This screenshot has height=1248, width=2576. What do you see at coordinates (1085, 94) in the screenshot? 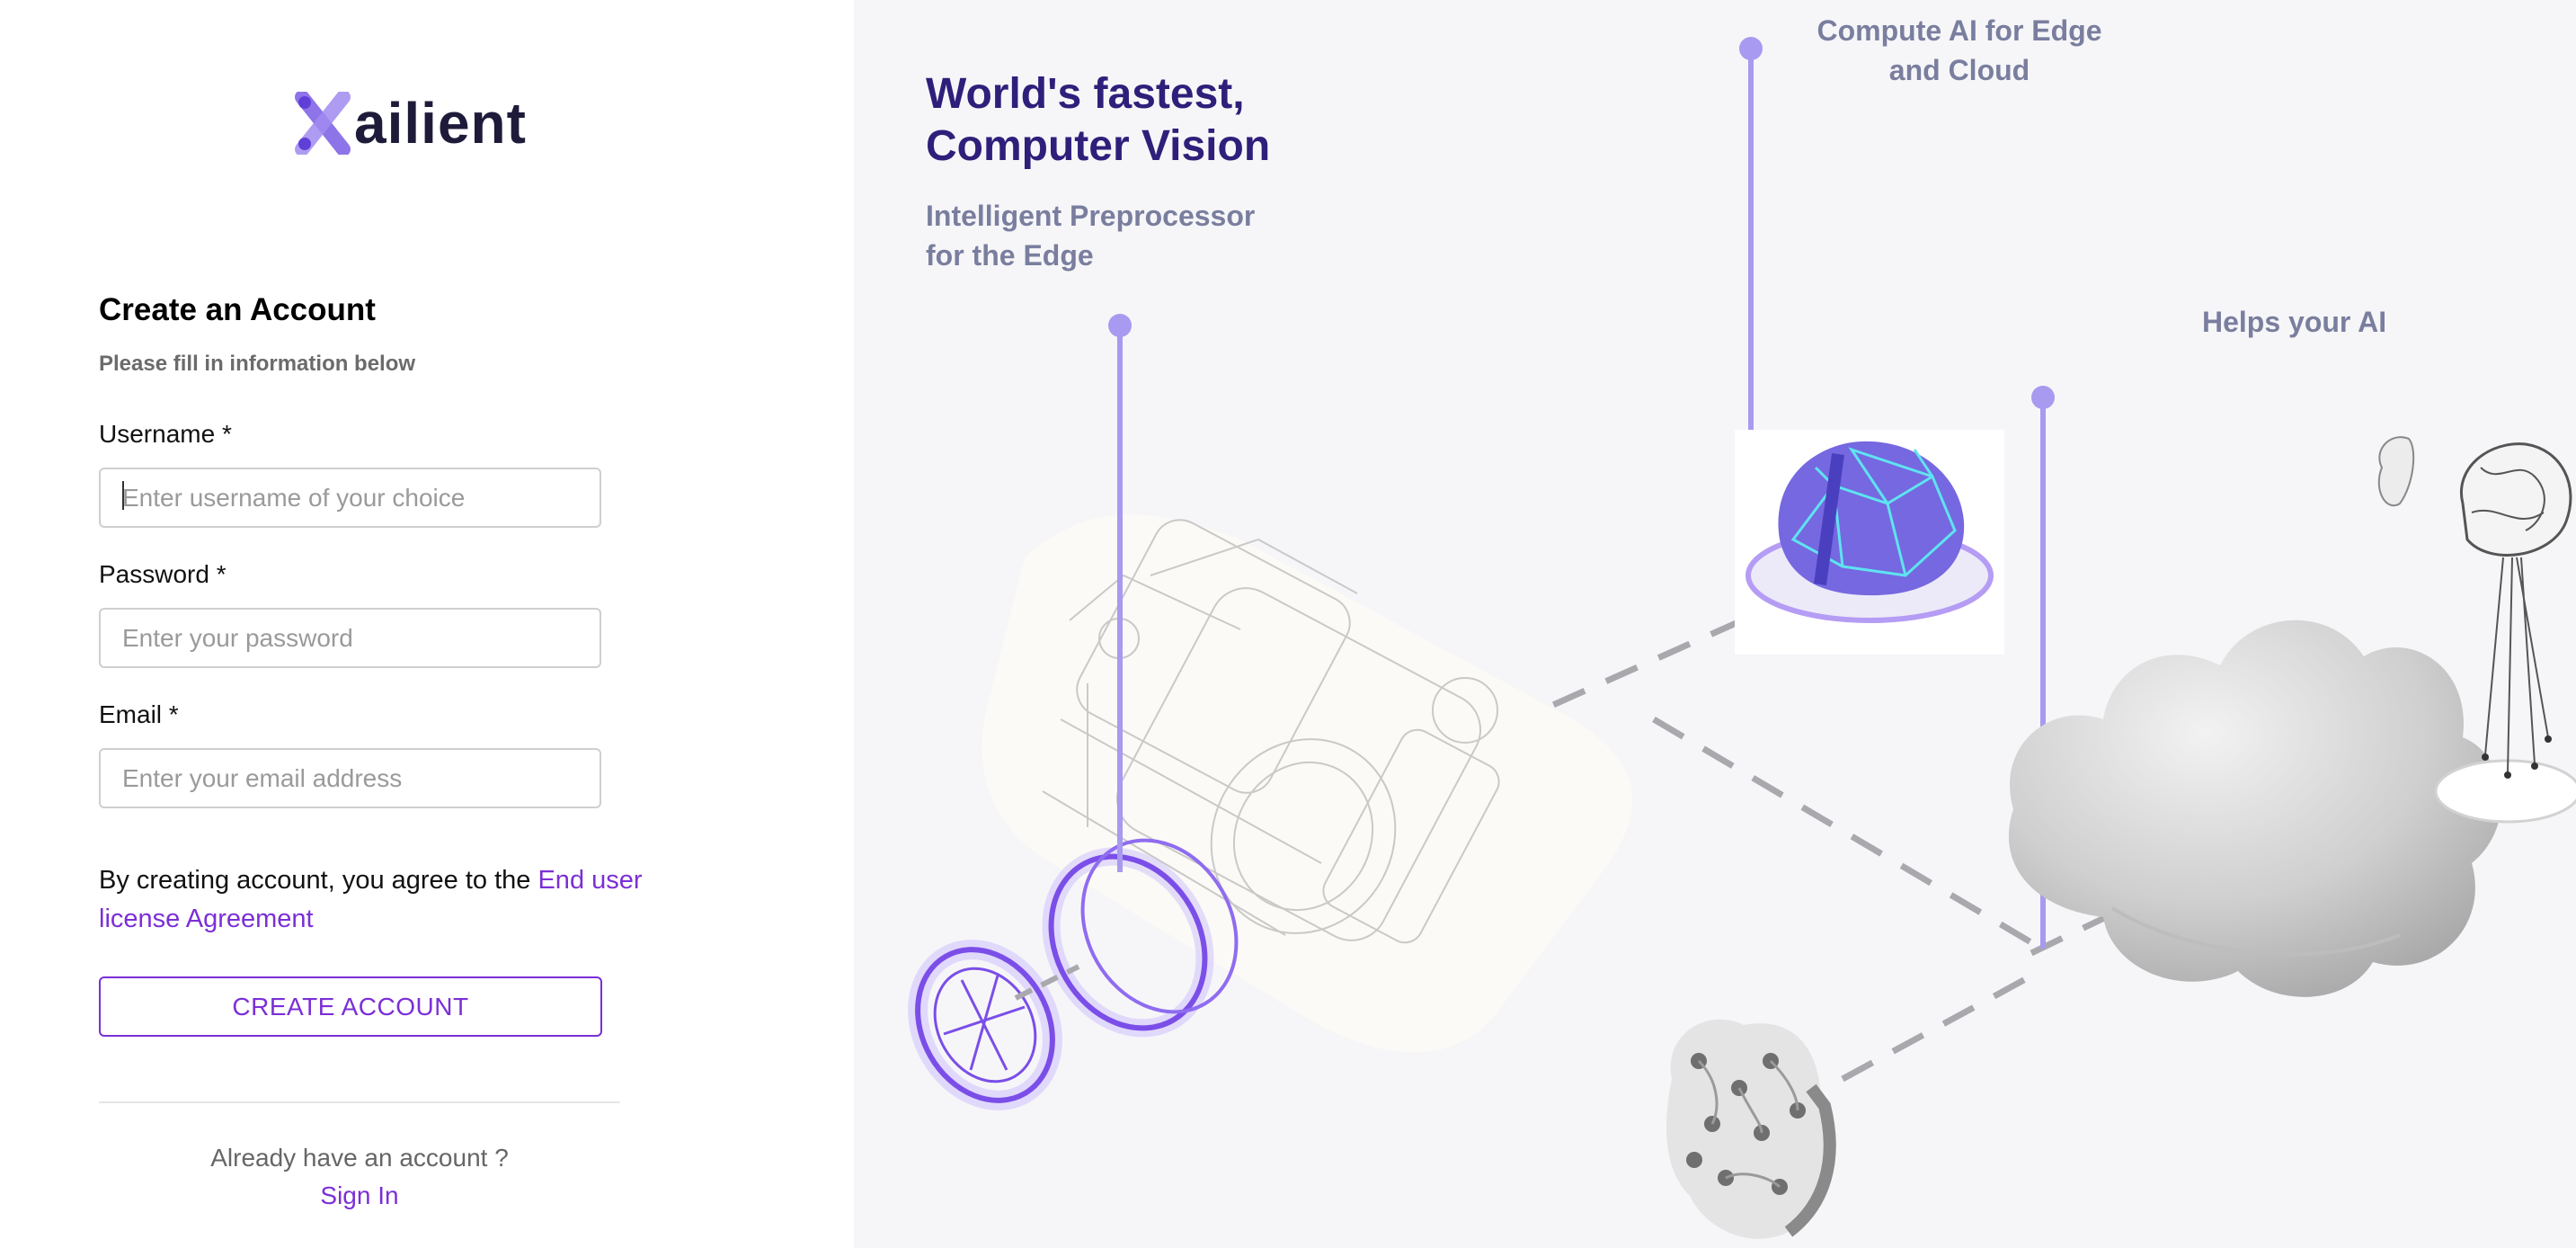
I see `hero-title-line1: World's fastest,` at bounding box center [1085, 94].